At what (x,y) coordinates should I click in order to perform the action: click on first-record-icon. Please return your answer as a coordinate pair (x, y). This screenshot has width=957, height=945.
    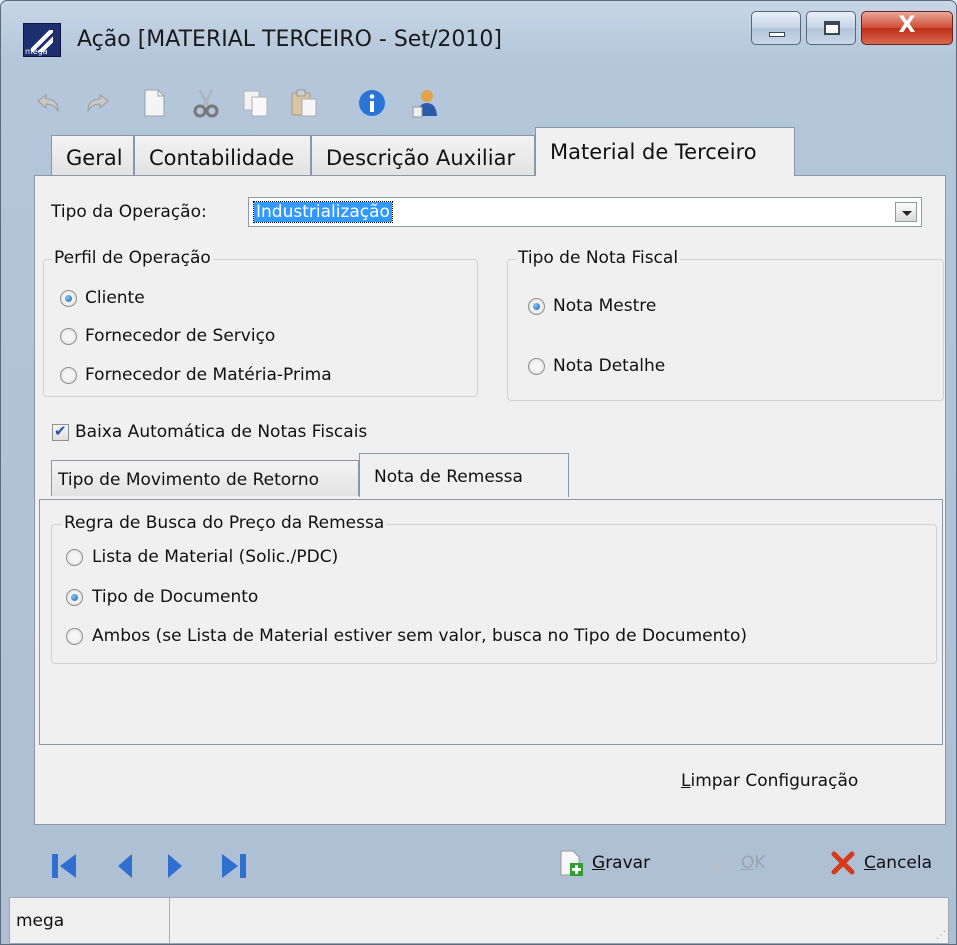
    Looking at the image, I should click on (64, 866).